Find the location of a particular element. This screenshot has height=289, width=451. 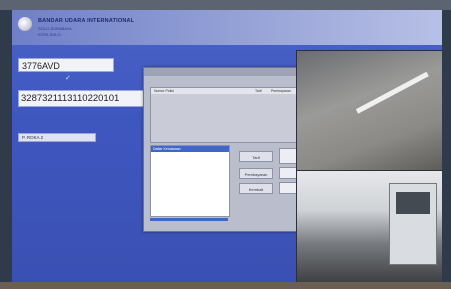

card-number-field: 3287321113110220101 is located at coordinates (82, 98).